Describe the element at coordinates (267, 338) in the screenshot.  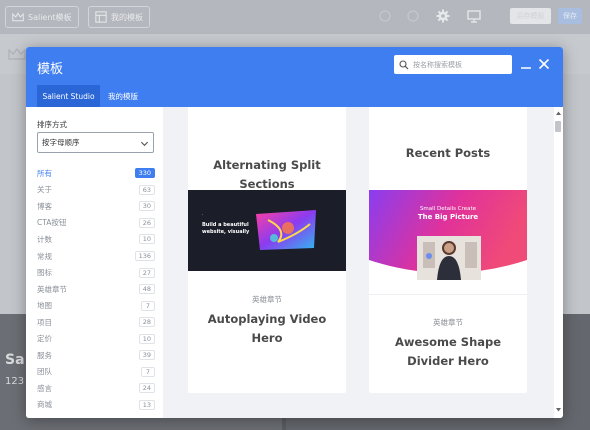
I see `template-card-title-line2: Hero` at that location.